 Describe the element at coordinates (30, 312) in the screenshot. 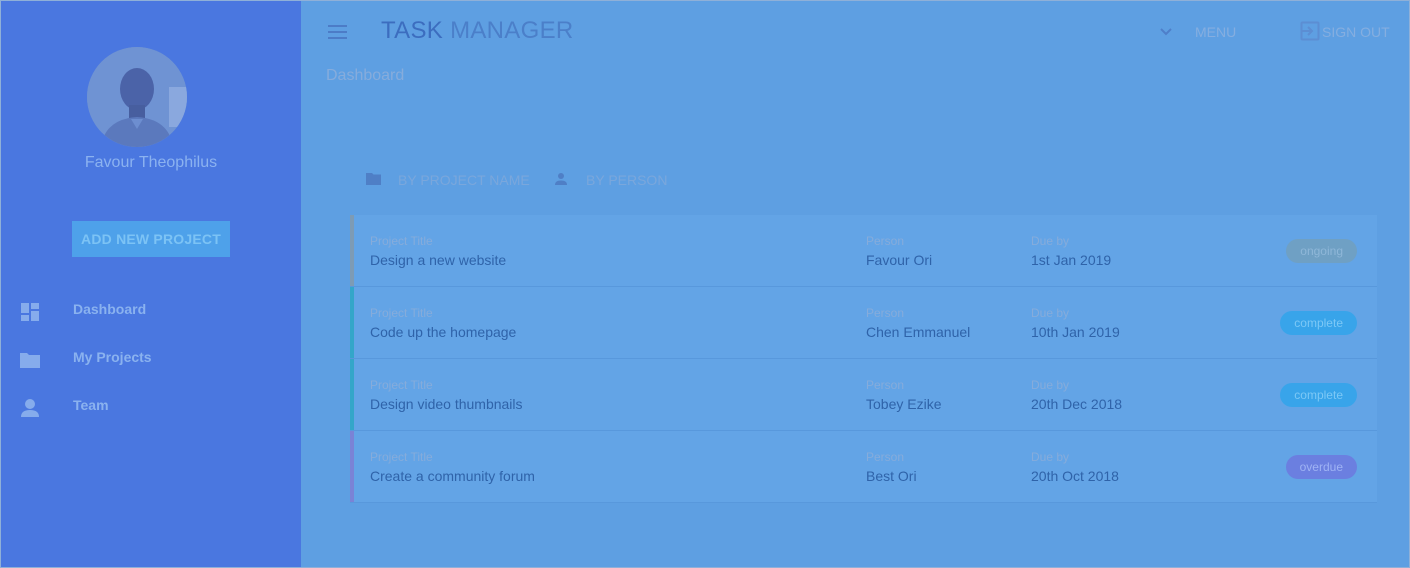

I see `dashboard-icon` at that location.